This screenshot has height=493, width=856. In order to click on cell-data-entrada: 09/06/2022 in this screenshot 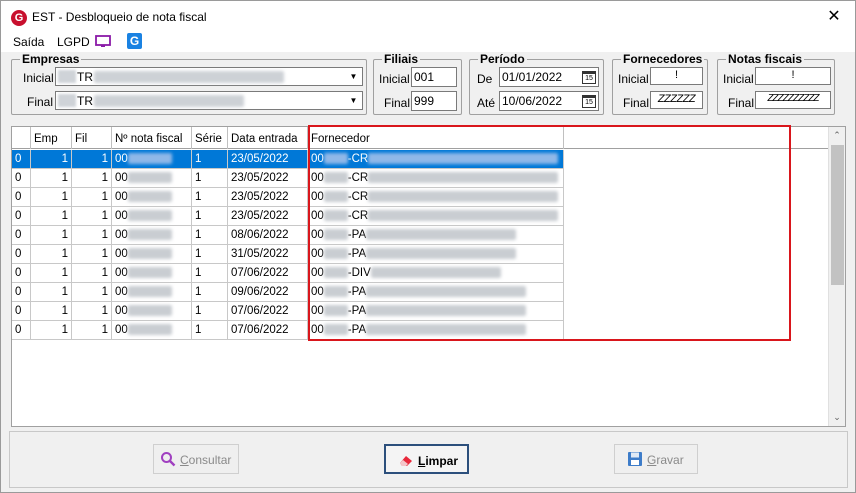, I will do `click(268, 292)`.